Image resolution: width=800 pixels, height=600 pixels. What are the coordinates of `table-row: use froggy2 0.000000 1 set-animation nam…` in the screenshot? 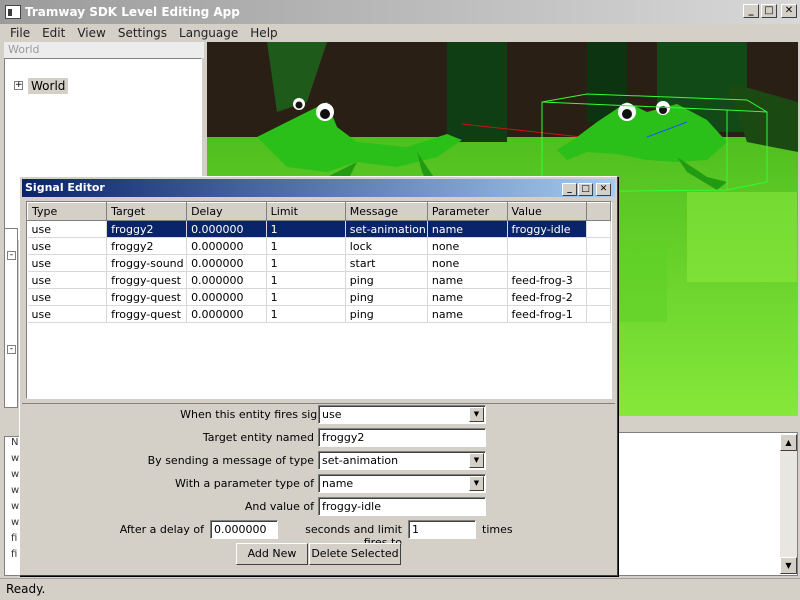 It's located at (319, 229).